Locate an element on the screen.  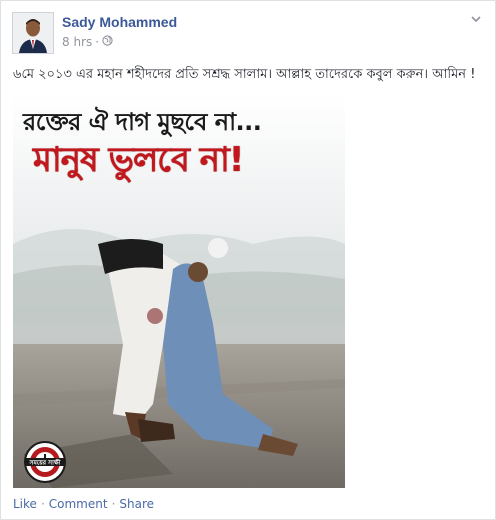
timestamp: 8 hrs is located at coordinates (77, 42).